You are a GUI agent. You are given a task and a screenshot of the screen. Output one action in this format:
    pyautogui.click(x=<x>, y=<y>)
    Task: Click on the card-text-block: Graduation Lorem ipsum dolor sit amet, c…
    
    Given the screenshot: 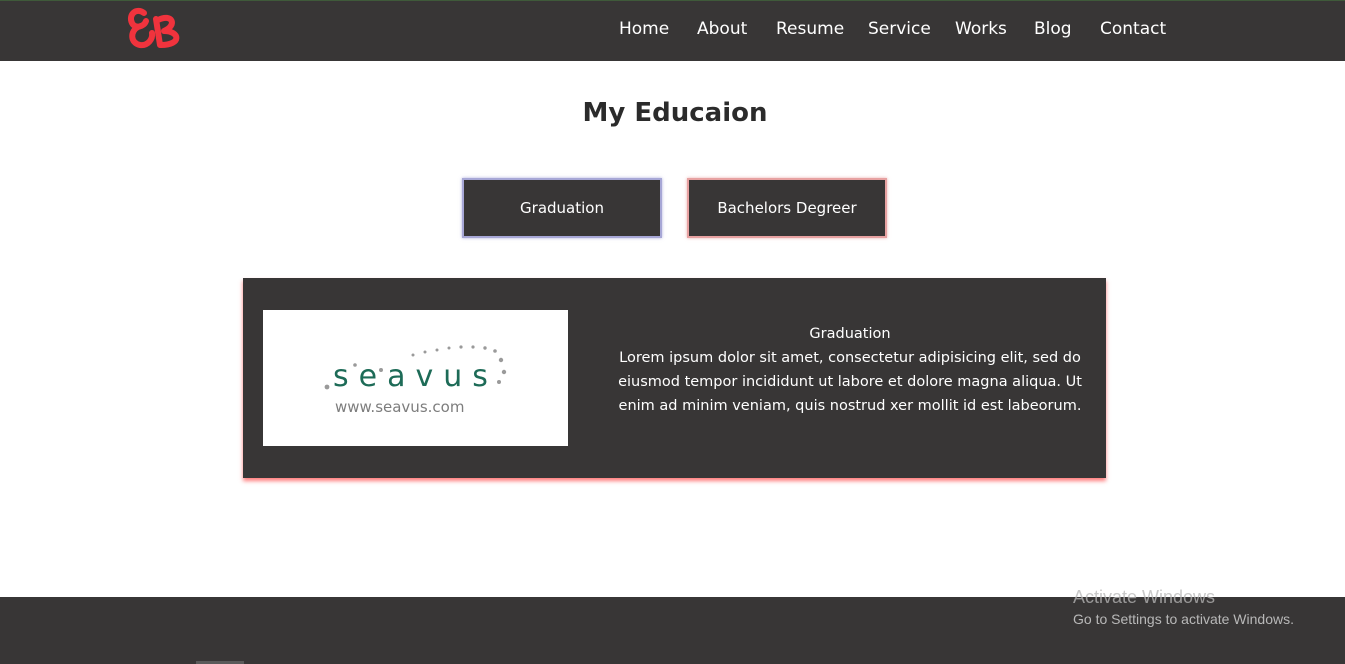 What is the action you would take?
    pyautogui.click(x=850, y=370)
    